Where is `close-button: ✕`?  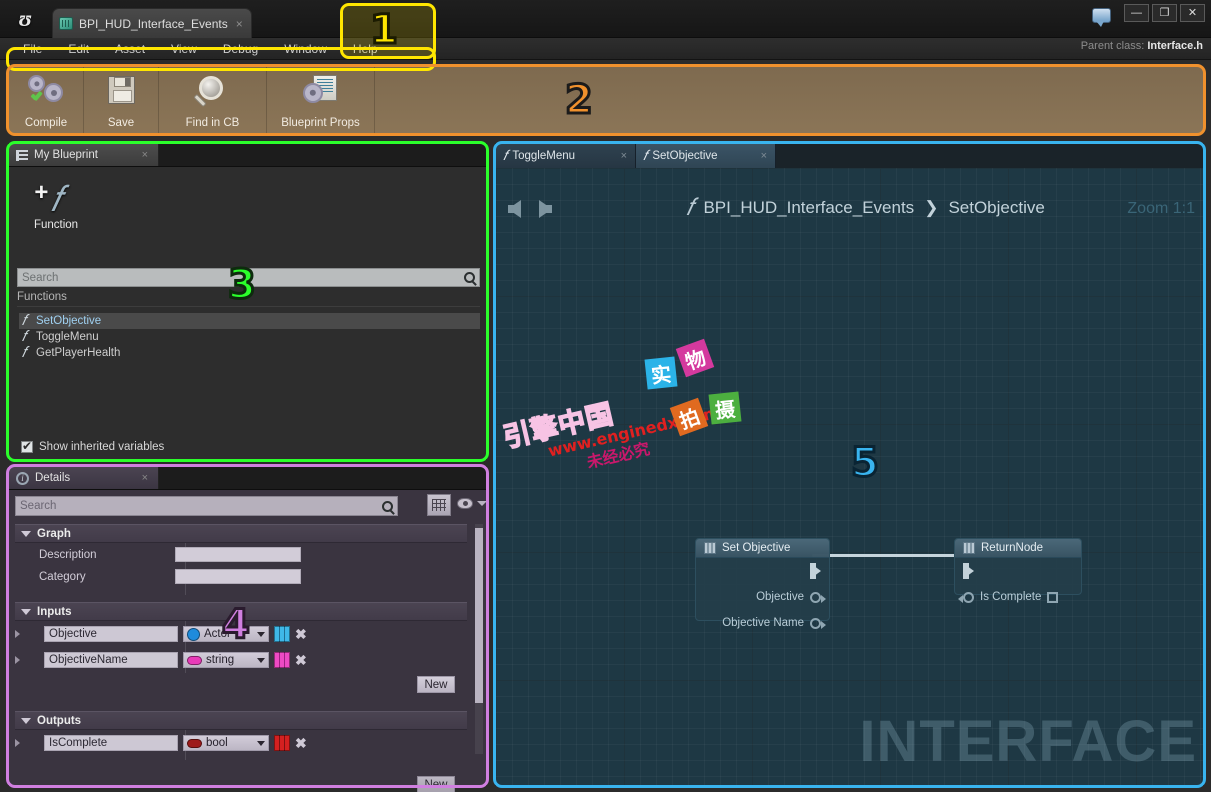 close-button: ✕ is located at coordinates (1192, 13).